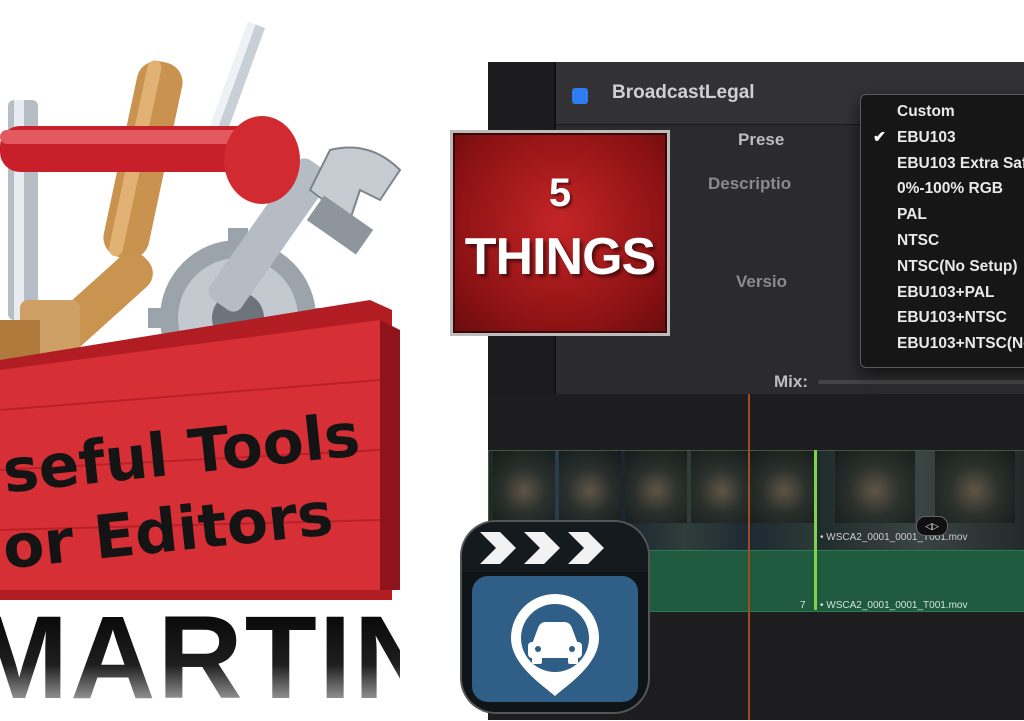 The image size is (1024, 721). Describe the element at coordinates (749, 557) in the screenshot. I see `playhead` at that location.